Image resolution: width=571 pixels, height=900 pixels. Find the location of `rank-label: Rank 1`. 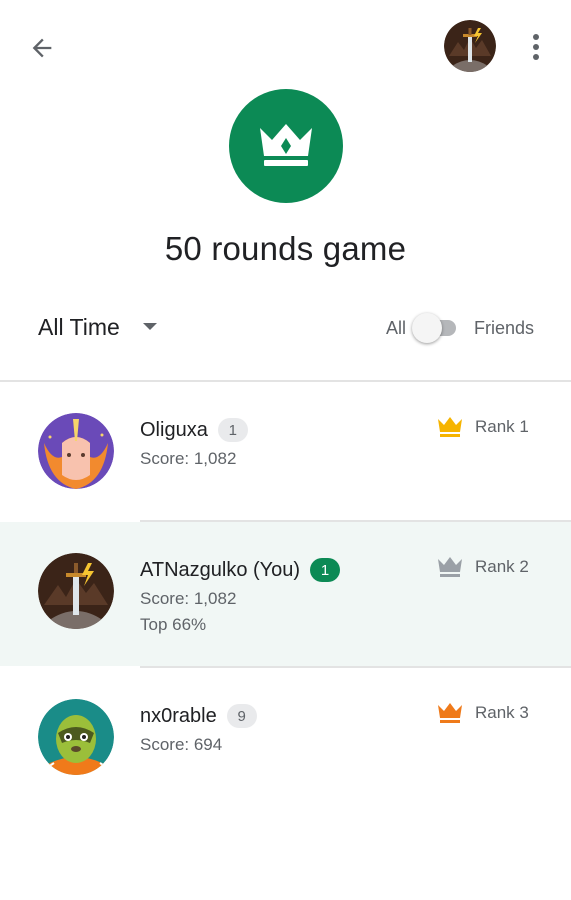

rank-label: Rank 1 is located at coordinates (502, 426).